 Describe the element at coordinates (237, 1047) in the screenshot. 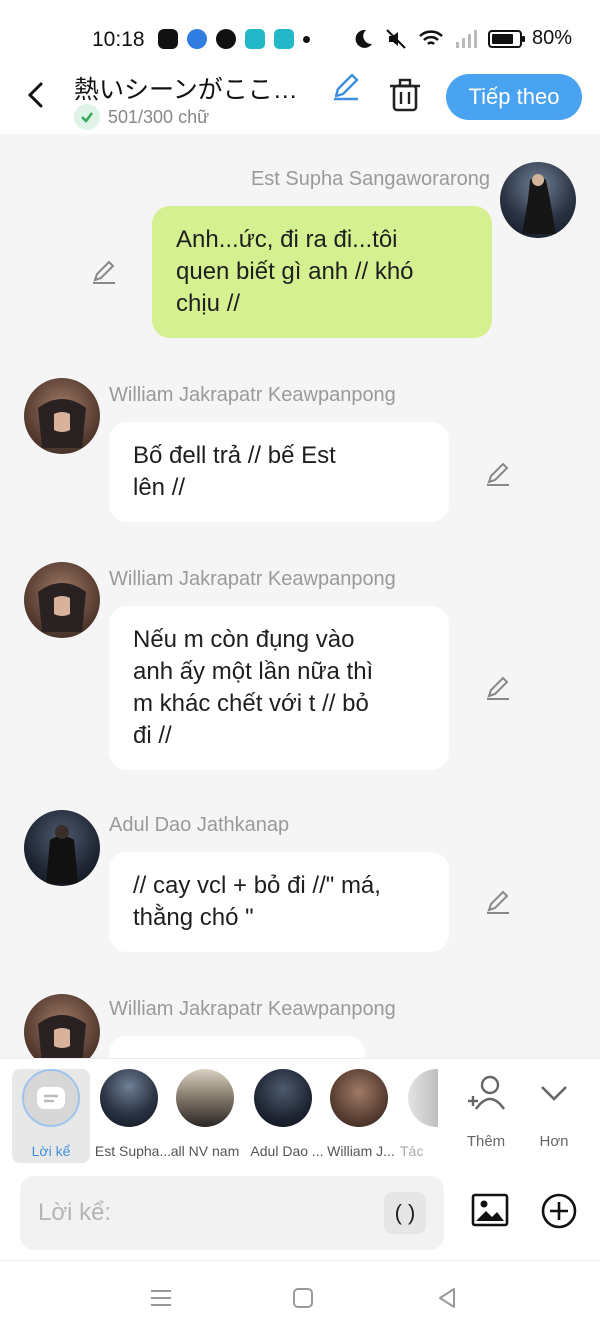

I see `message-bubble` at that location.